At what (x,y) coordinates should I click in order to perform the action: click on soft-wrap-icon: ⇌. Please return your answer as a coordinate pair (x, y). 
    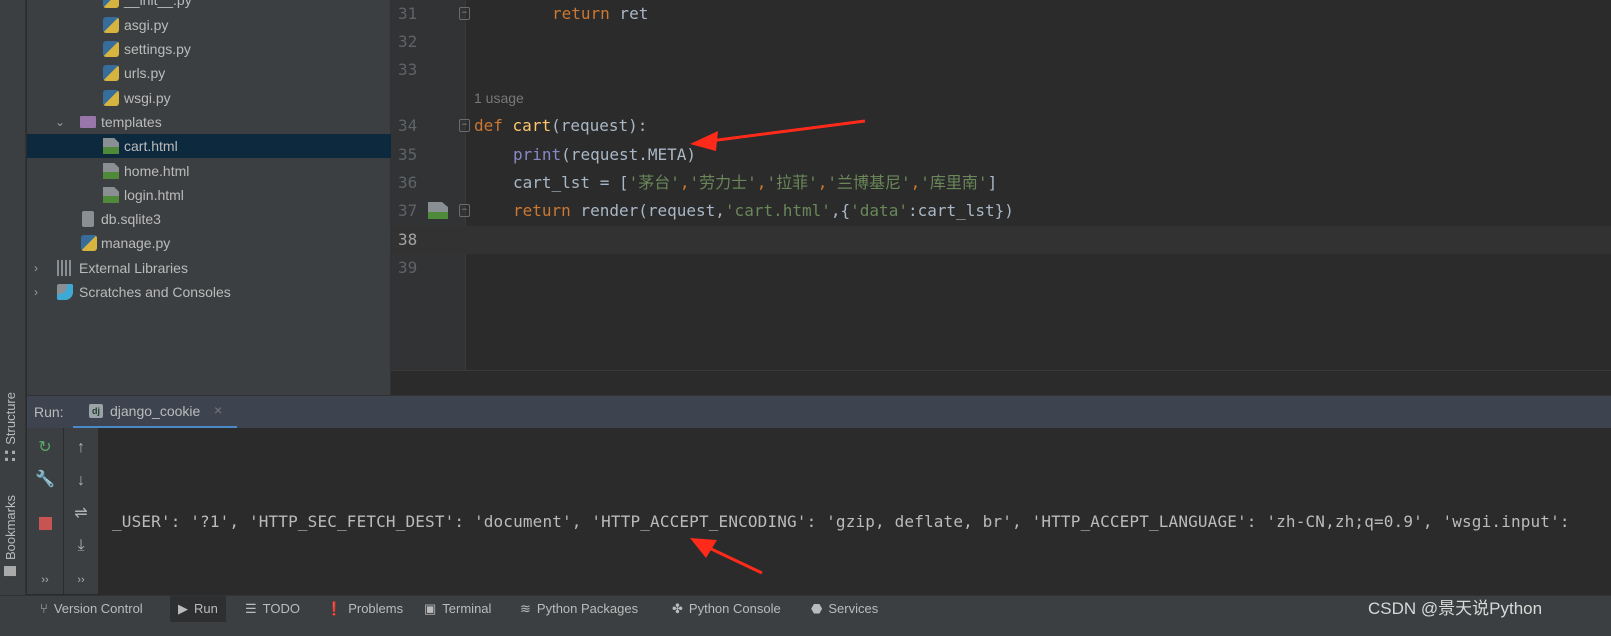
    Looking at the image, I should click on (81, 514).